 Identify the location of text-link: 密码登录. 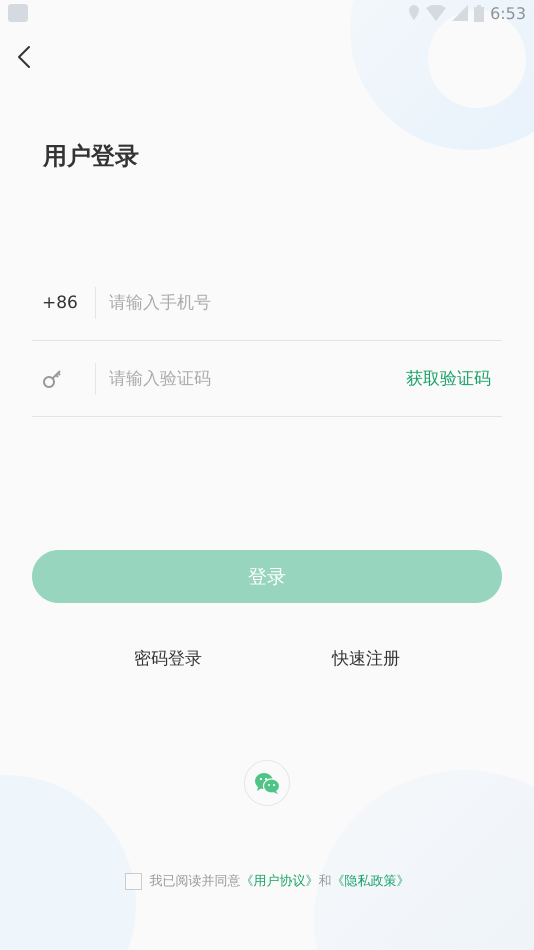
(168, 658).